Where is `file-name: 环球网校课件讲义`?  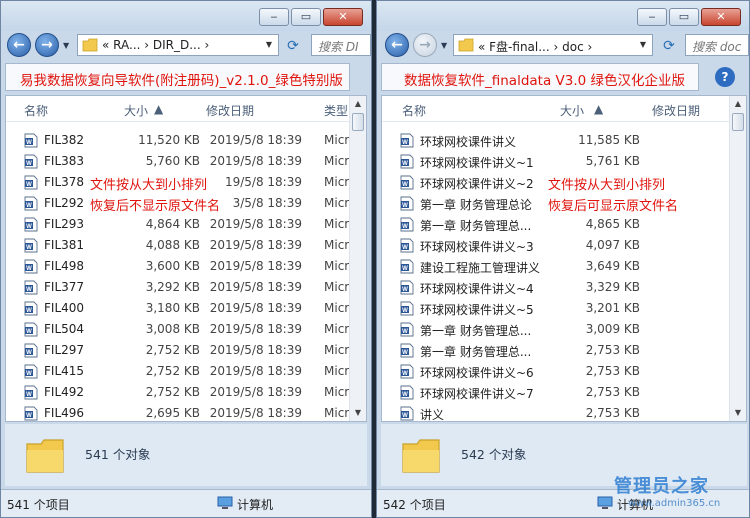 file-name: 环球网校课件讲义 is located at coordinates (468, 142).